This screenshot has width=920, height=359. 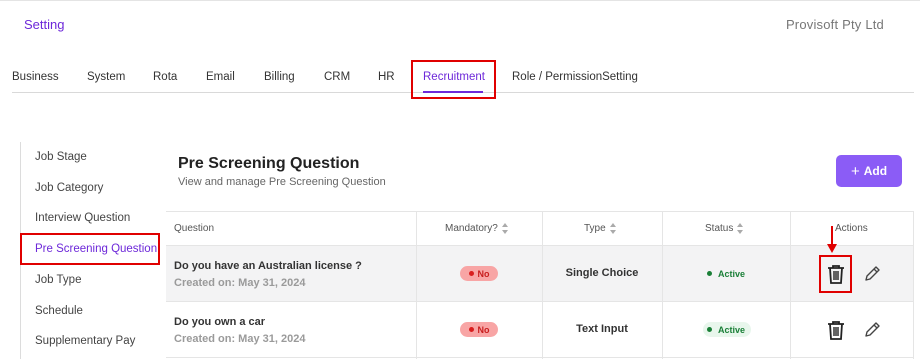 I want to click on column-header-status: Status, so click(x=724, y=228).